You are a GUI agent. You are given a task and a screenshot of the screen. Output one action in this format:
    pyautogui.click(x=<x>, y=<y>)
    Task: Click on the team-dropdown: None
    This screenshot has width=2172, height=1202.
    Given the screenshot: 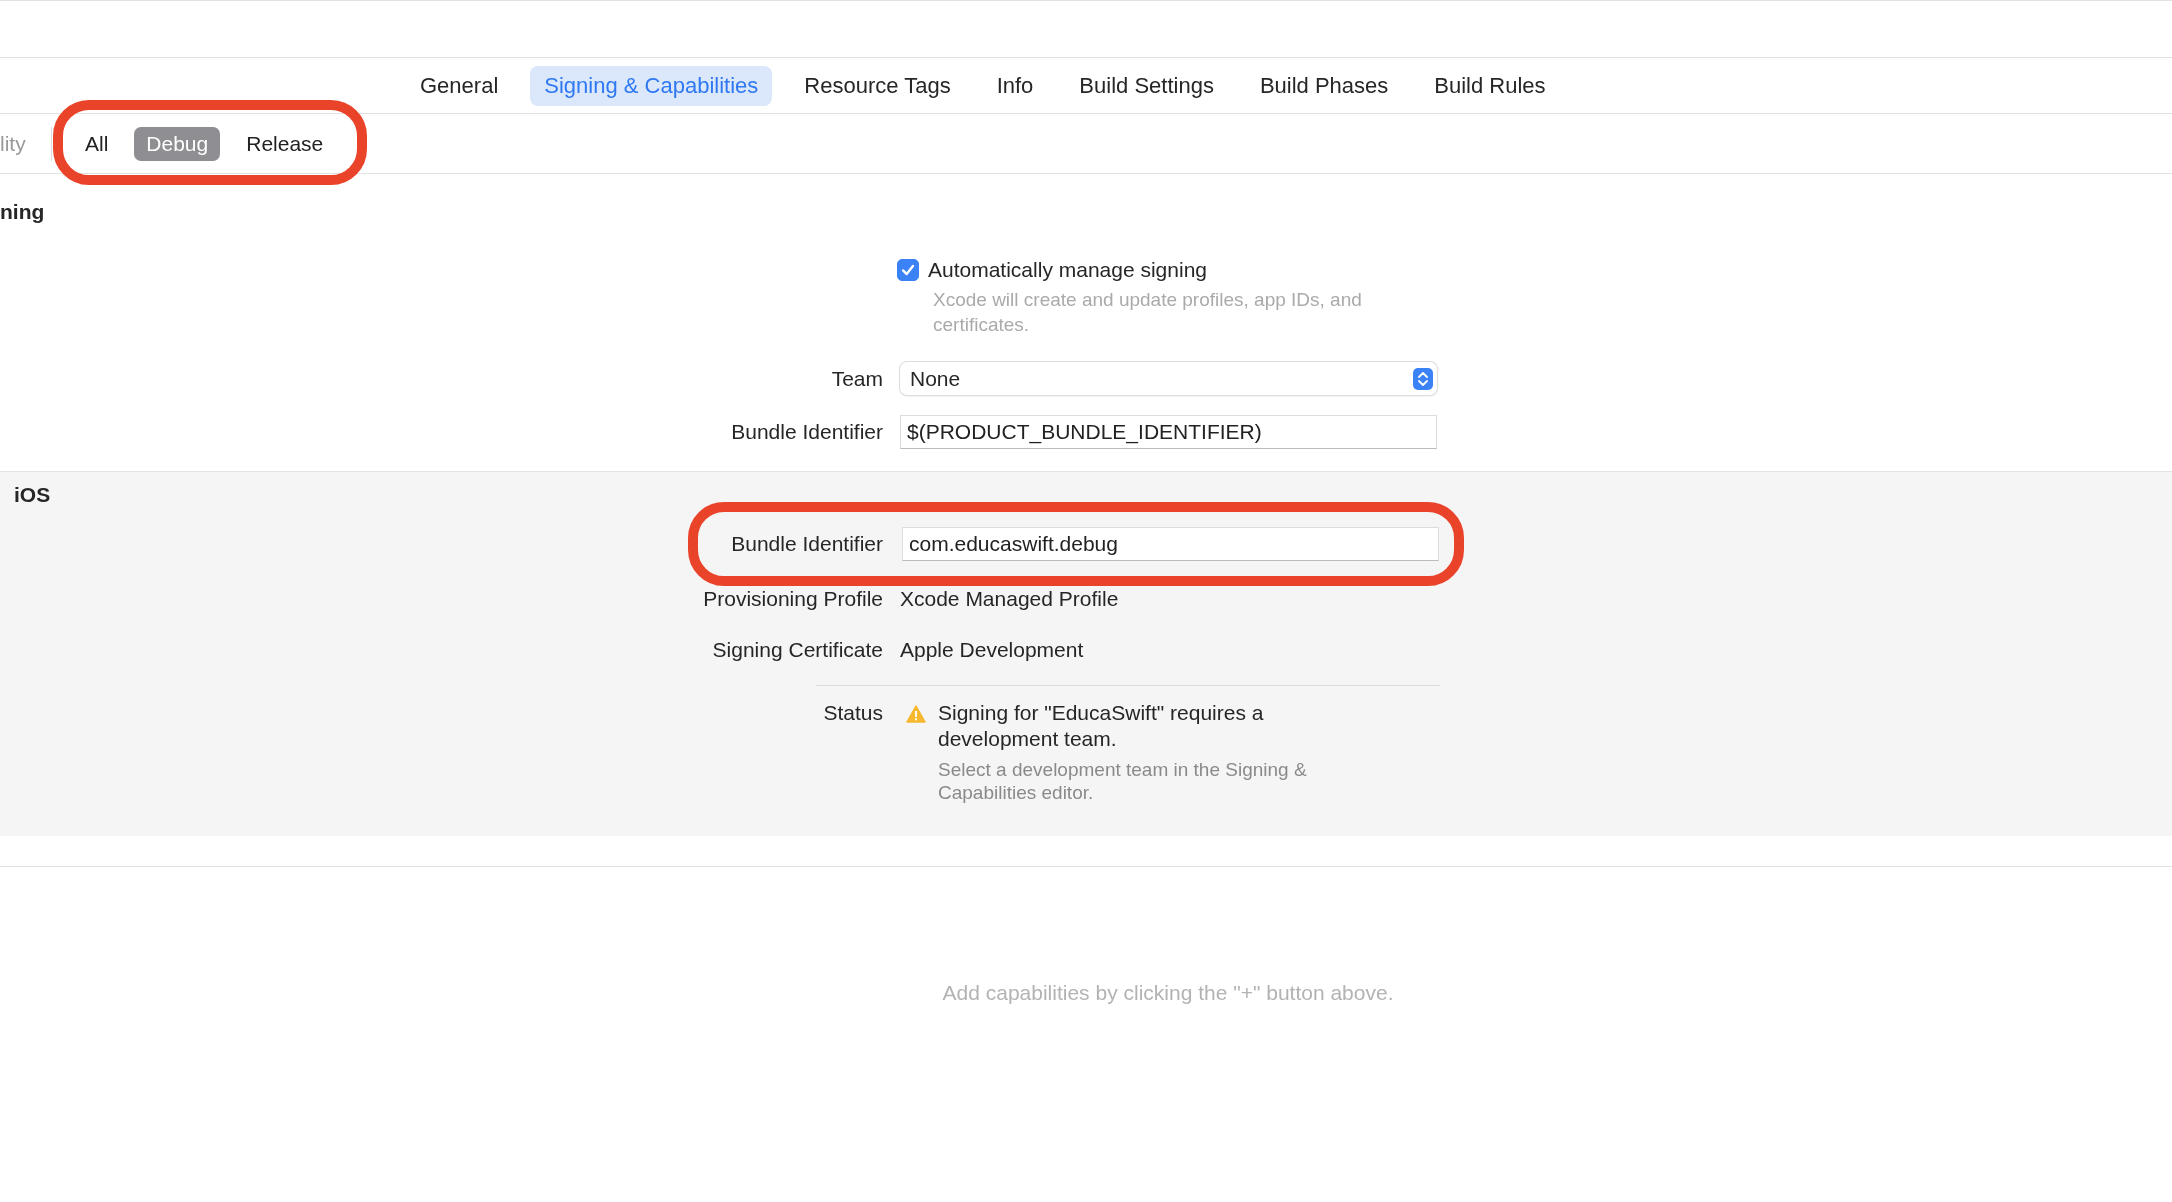 What is the action you would take?
    pyautogui.click(x=1168, y=378)
    